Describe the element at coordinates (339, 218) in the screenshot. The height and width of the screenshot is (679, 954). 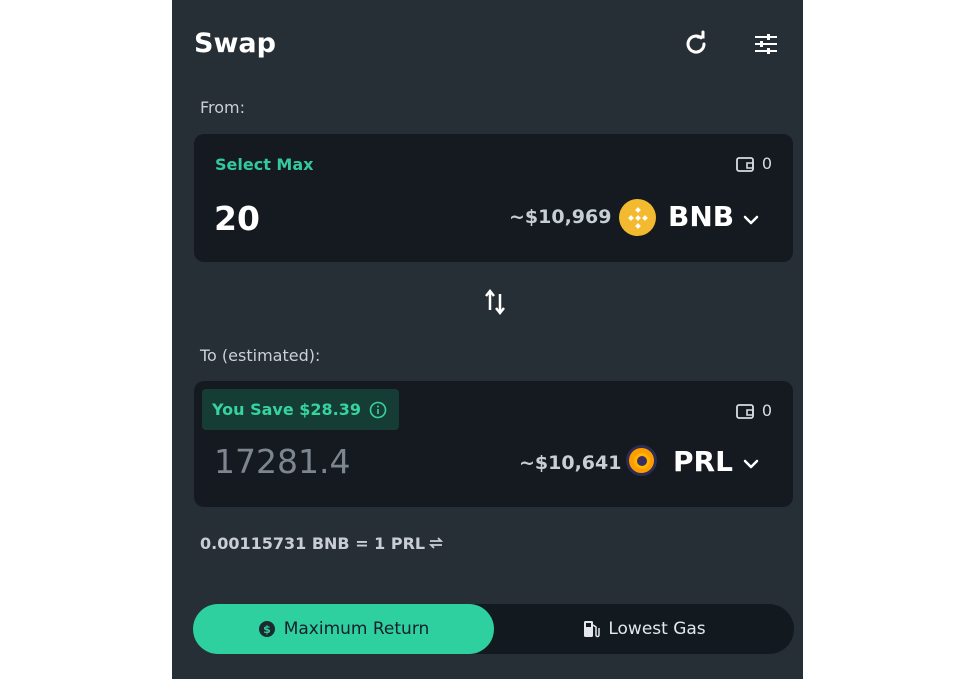
I see `from-amount-input: 20` at that location.